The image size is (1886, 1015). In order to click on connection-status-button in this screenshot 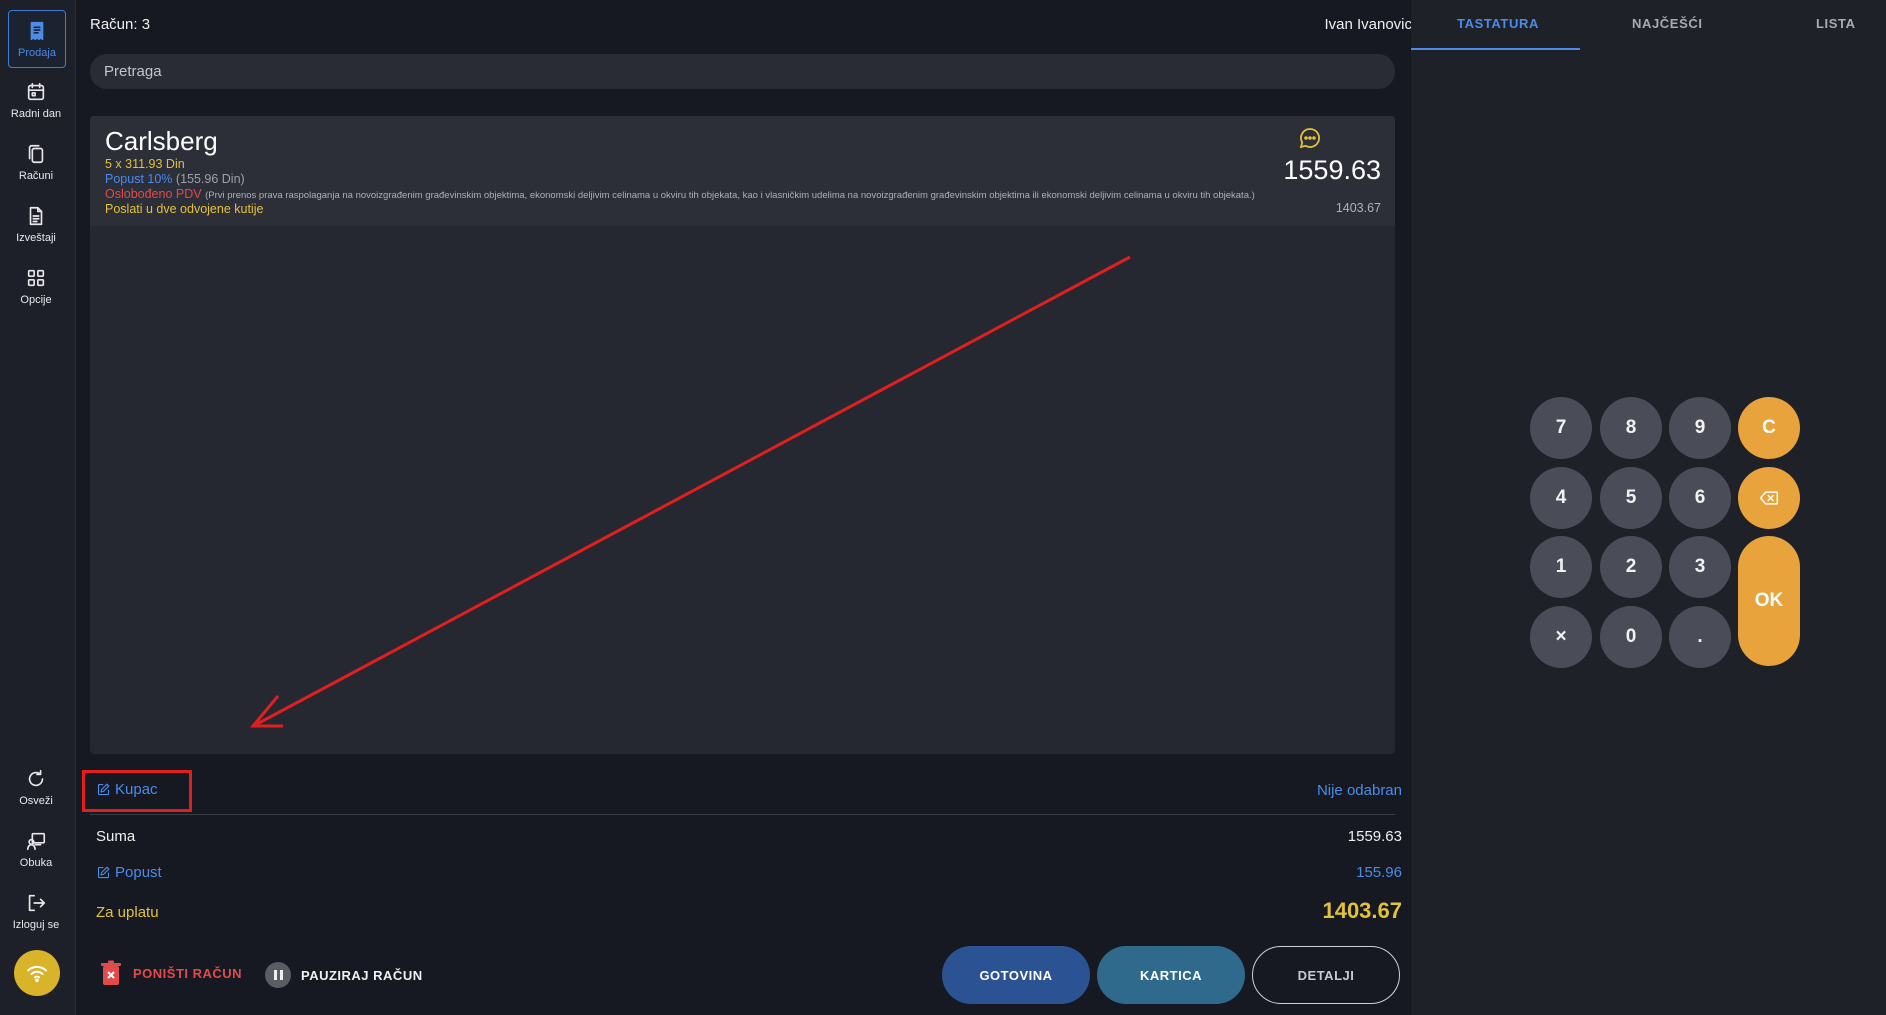, I will do `click(37, 973)`.